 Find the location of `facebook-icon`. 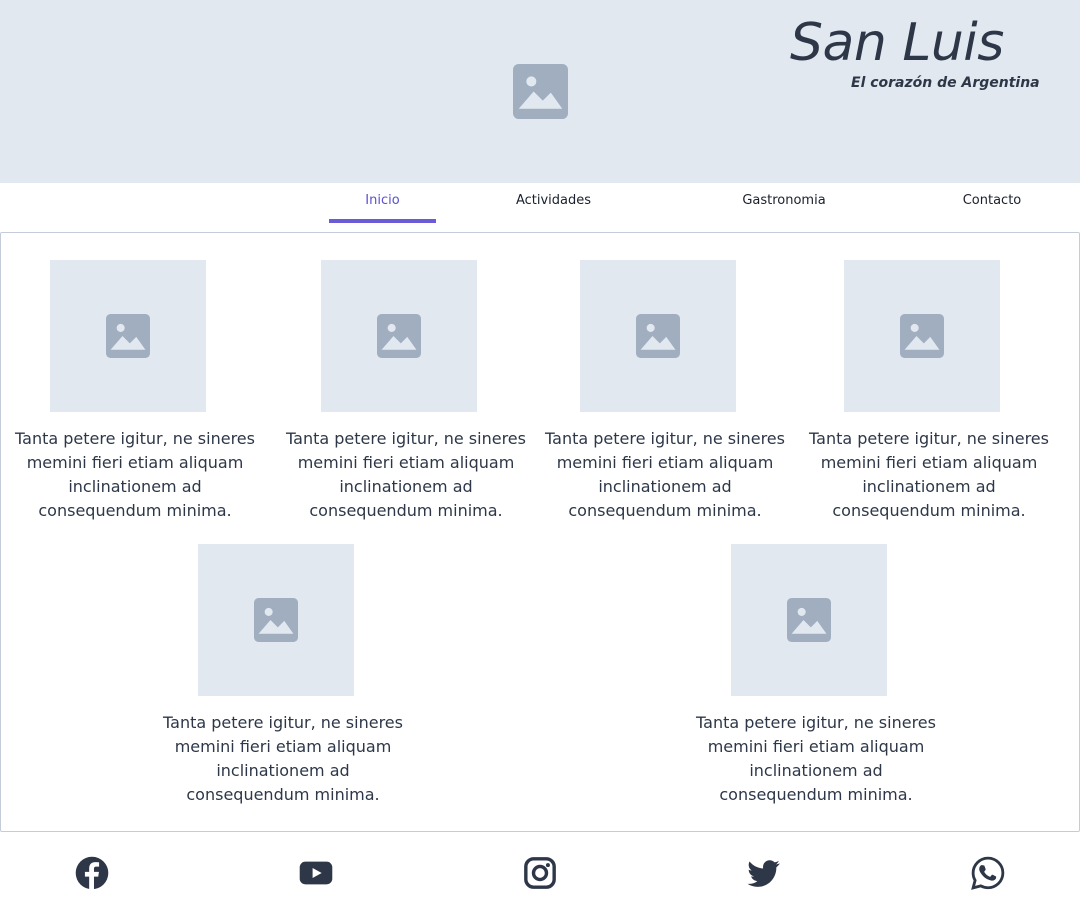

facebook-icon is located at coordinates (92, 873).